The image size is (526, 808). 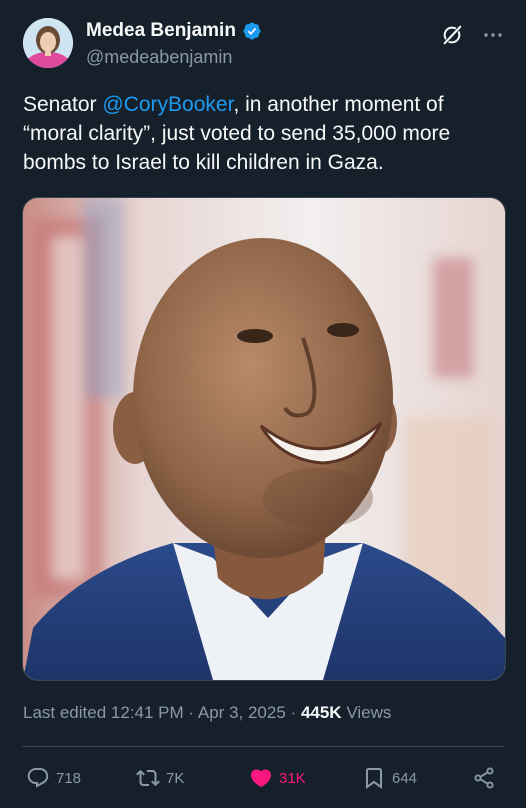 What do you see at coordinates (63, 104) in the screenshot?
I see `tweet-text-prefix: Senator` at bounding box center [63, 104].